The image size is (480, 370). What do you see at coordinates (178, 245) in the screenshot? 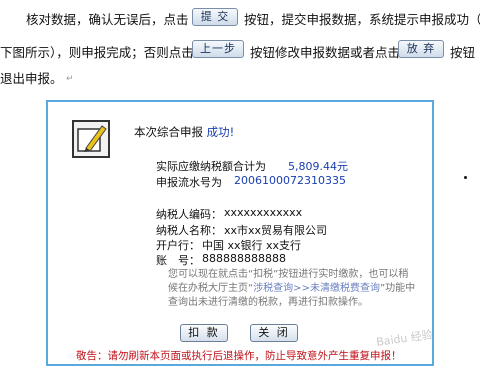
I see `bank-label: 开户行：` at bounding box center [178, 245].